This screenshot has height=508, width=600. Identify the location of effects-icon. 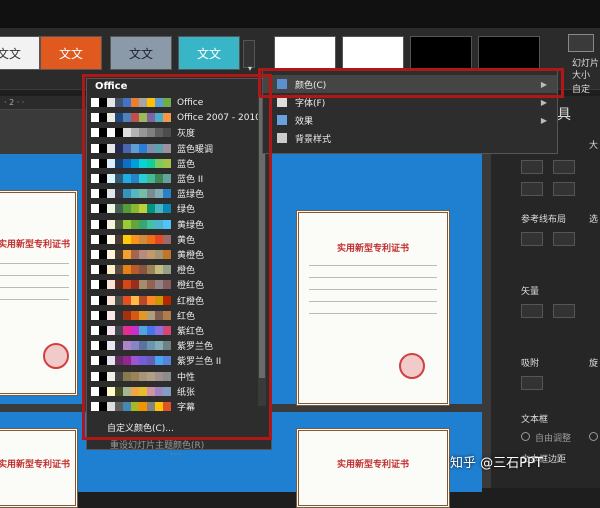
(282, 120).